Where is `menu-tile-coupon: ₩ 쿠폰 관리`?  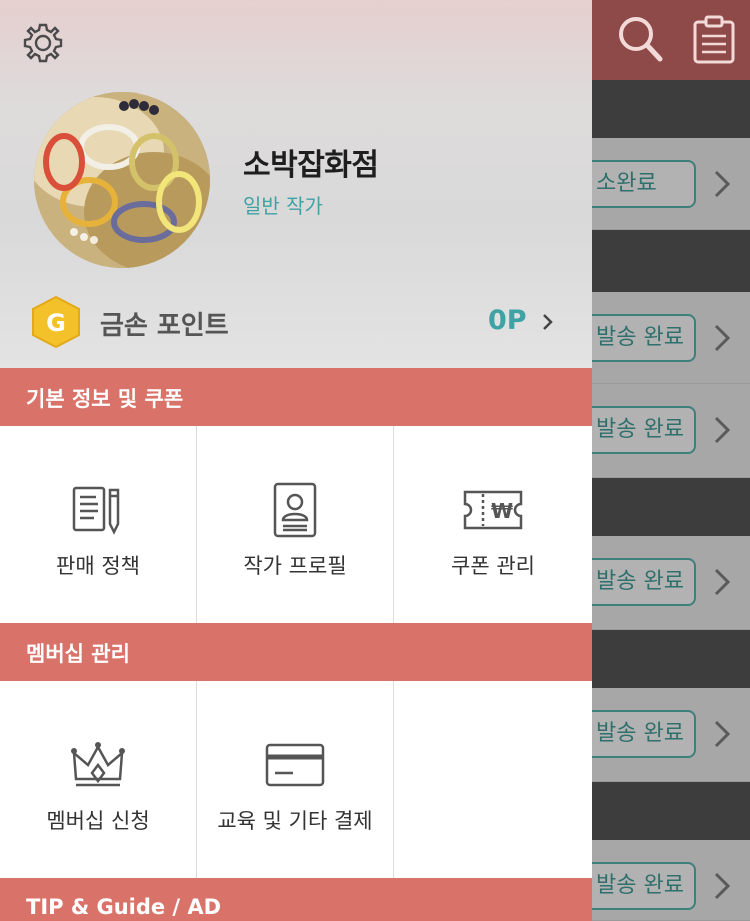 menu-tile-coupon: ₩ 쿠폰 관리 is located at coordinates (493, 524).